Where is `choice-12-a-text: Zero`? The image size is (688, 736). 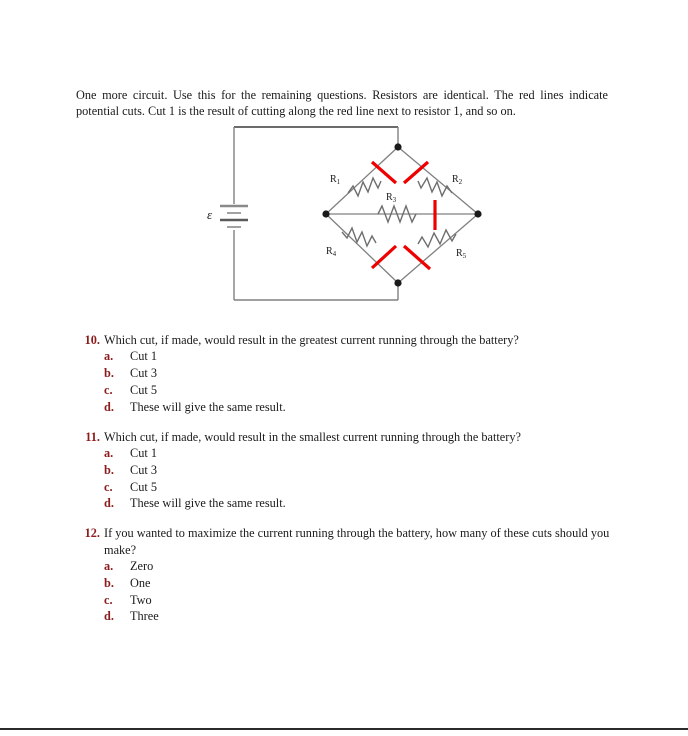
choice-12-a-text: Zero is located at coordinates (142, 566).